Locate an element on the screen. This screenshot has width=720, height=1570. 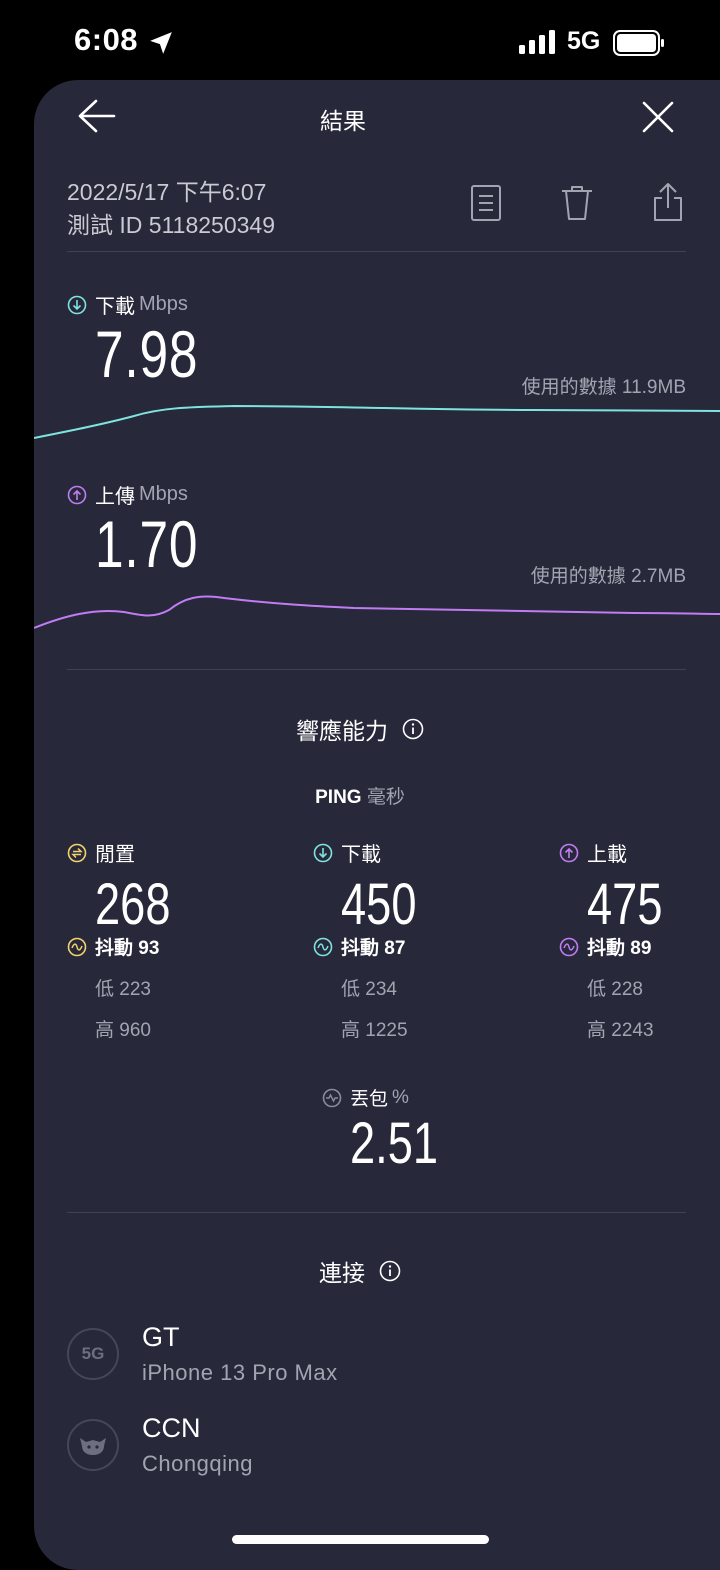
upload-speed-graph is located at coordinates (377, 612).